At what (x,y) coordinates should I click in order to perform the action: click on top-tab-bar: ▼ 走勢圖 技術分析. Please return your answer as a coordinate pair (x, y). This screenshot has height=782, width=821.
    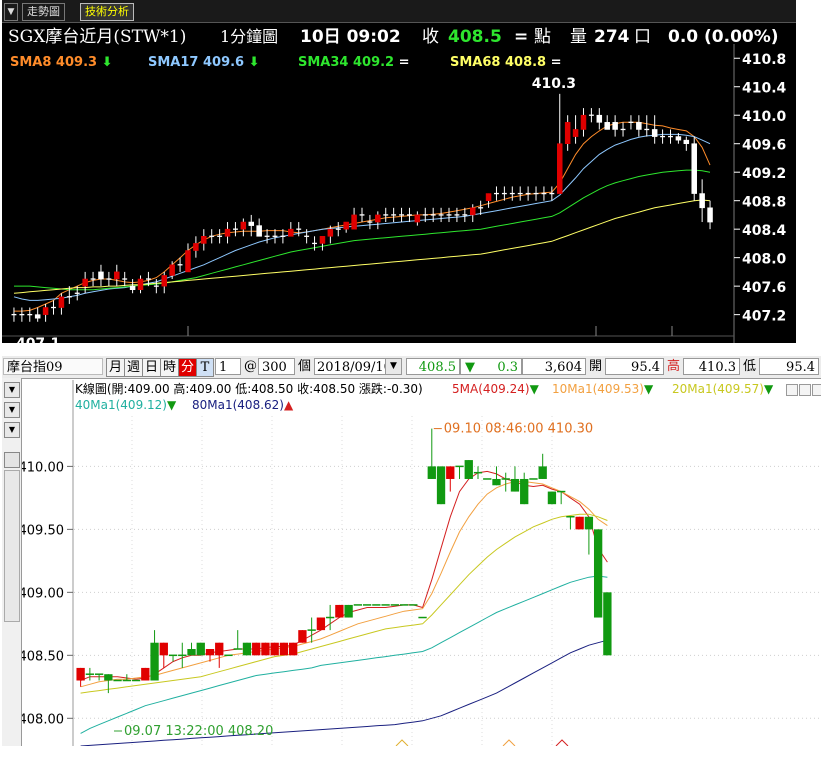
    Looking at the image, I should click on (399, 11).